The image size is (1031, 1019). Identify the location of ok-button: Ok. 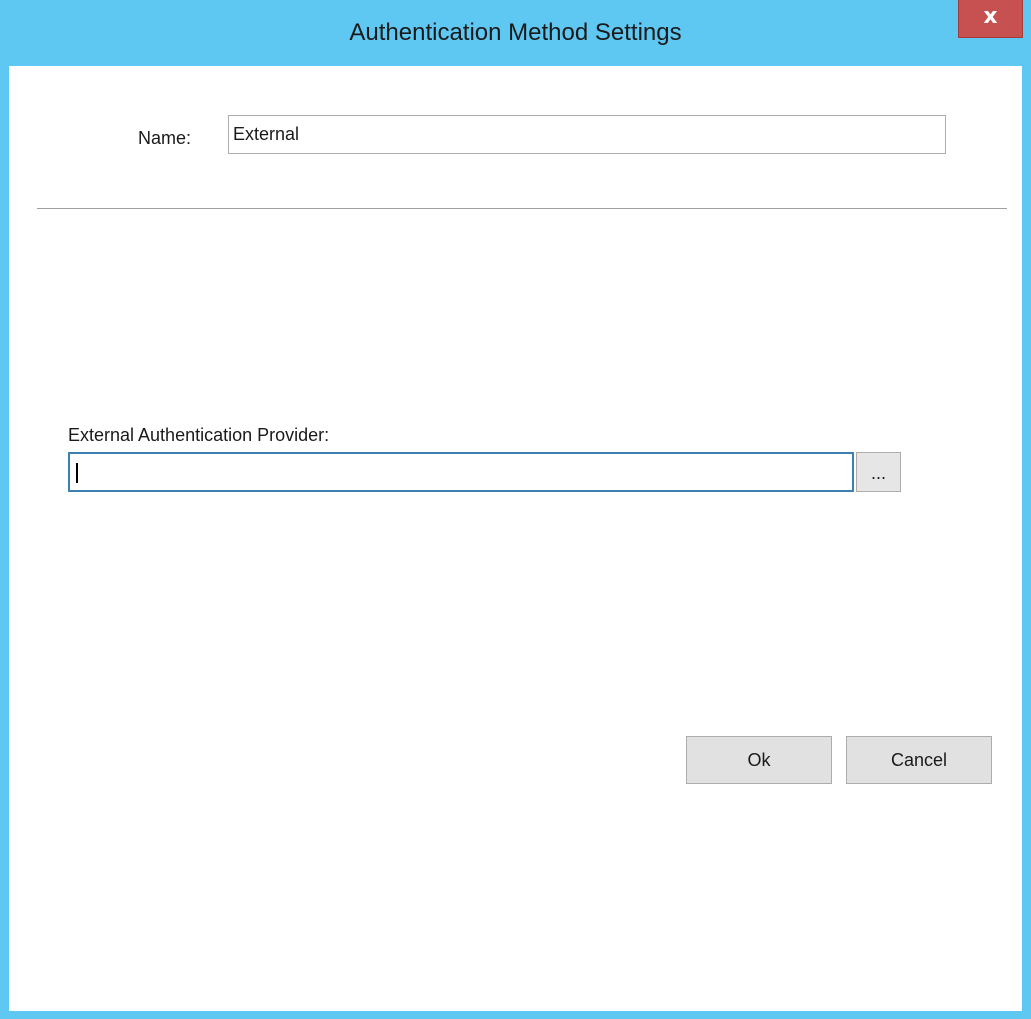
(759, 760).